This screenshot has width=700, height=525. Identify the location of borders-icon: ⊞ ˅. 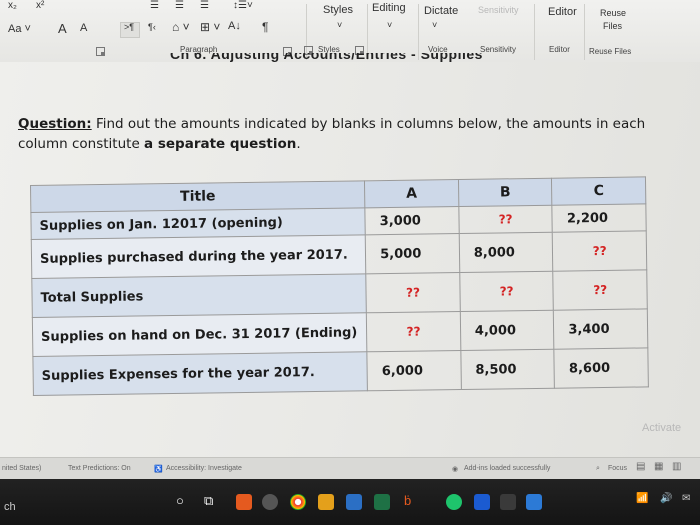
(210, 27).